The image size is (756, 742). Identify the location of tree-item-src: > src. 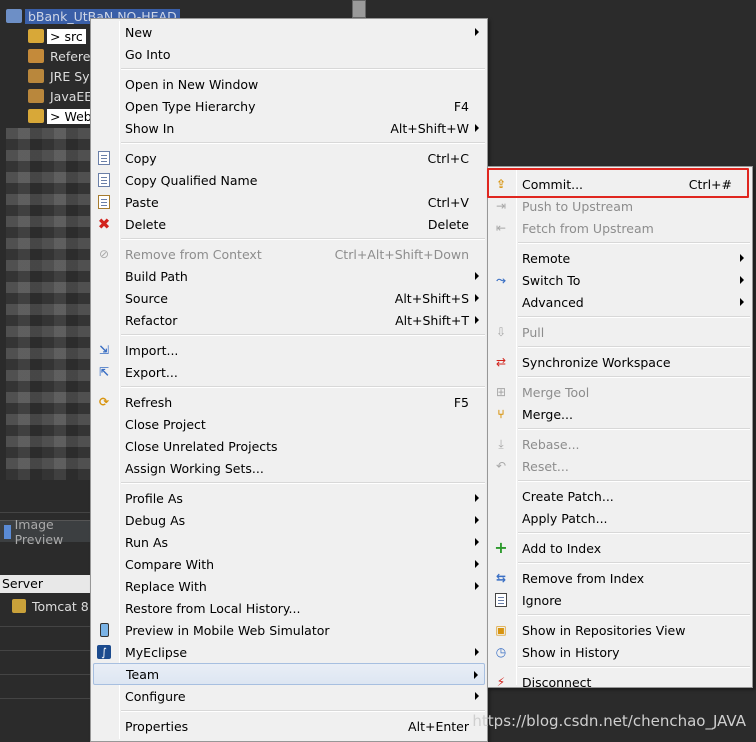
(57, 36).